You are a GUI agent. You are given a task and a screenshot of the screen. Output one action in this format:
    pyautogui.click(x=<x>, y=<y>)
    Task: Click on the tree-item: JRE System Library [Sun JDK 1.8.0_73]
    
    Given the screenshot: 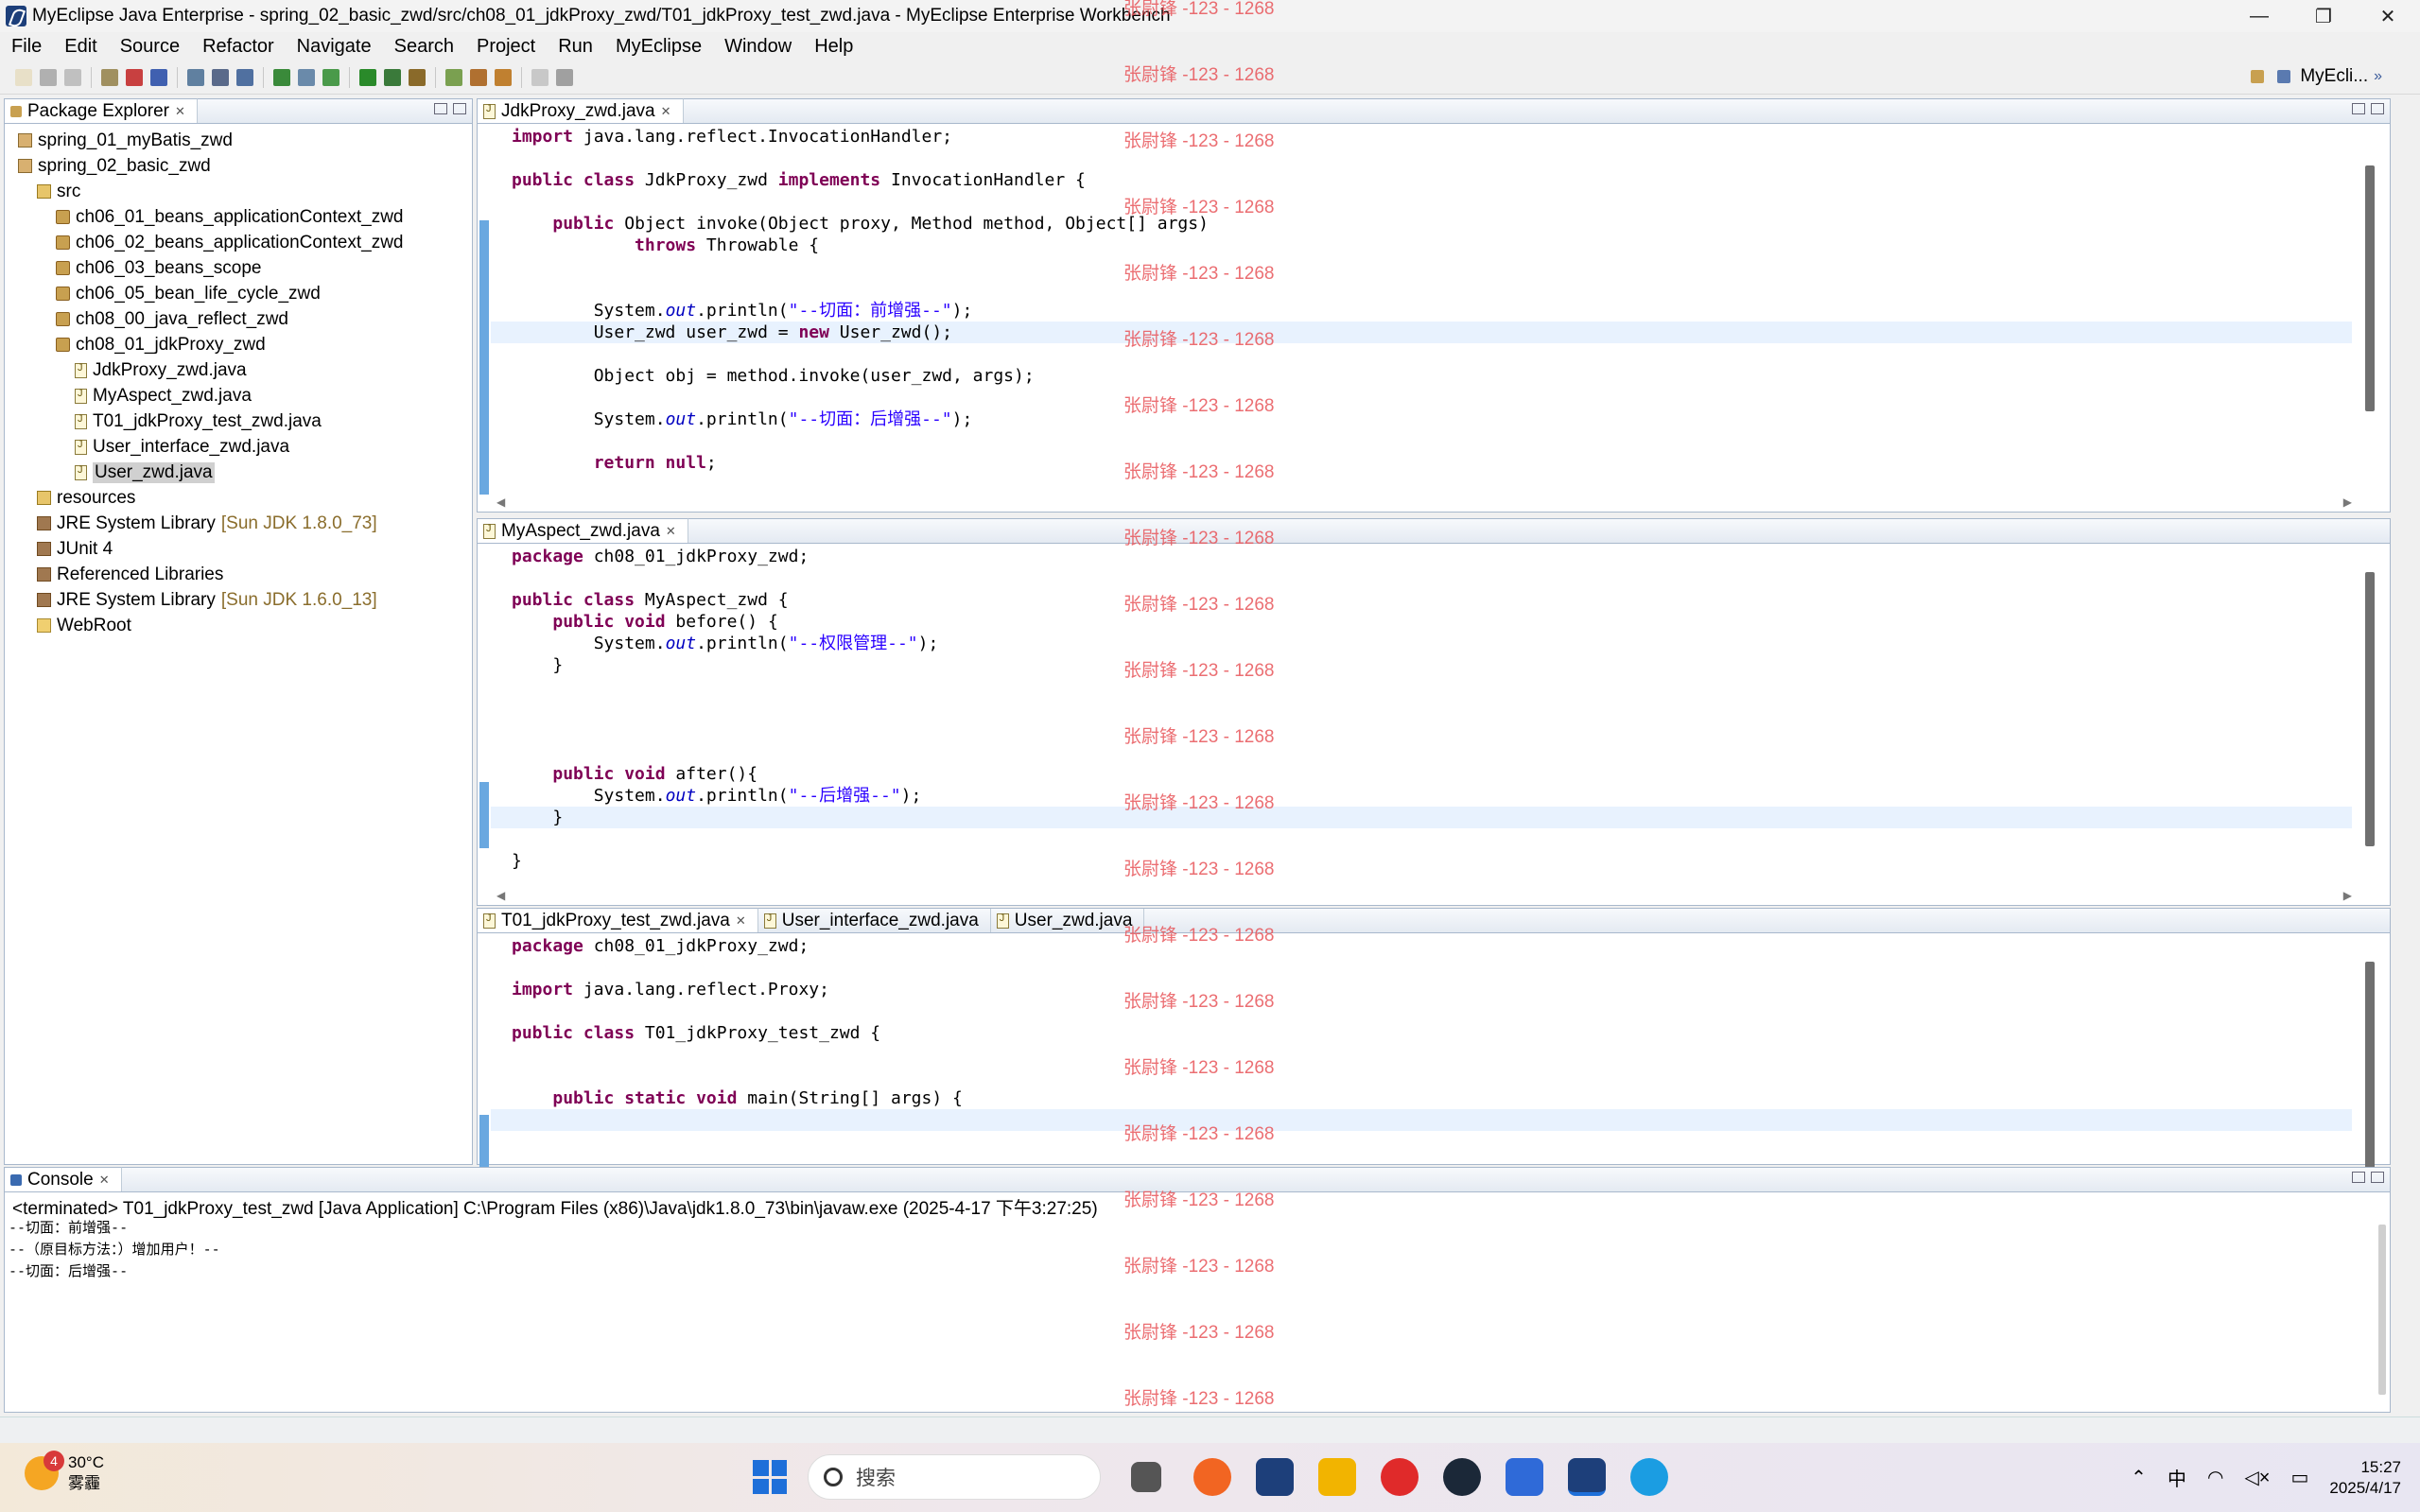 What is the action you would take?
    pyautogui.click(x=238, y=523)
    